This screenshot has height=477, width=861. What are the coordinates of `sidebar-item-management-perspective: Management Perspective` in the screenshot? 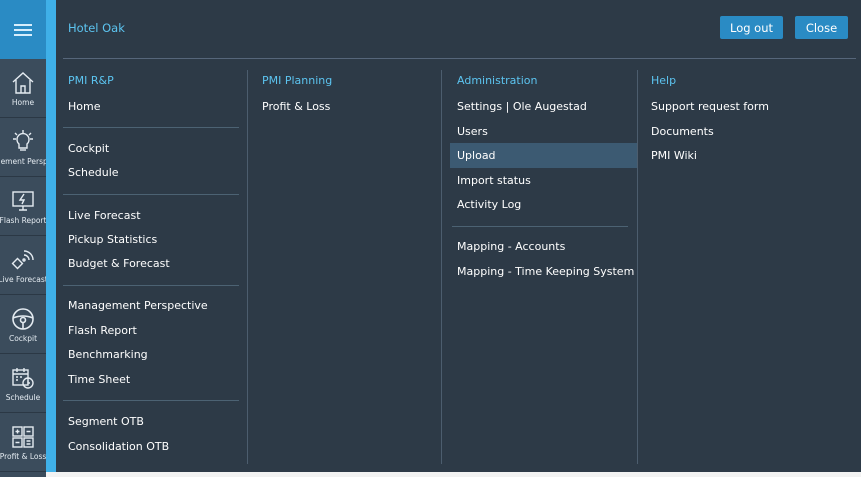 It's located at (23, 147).